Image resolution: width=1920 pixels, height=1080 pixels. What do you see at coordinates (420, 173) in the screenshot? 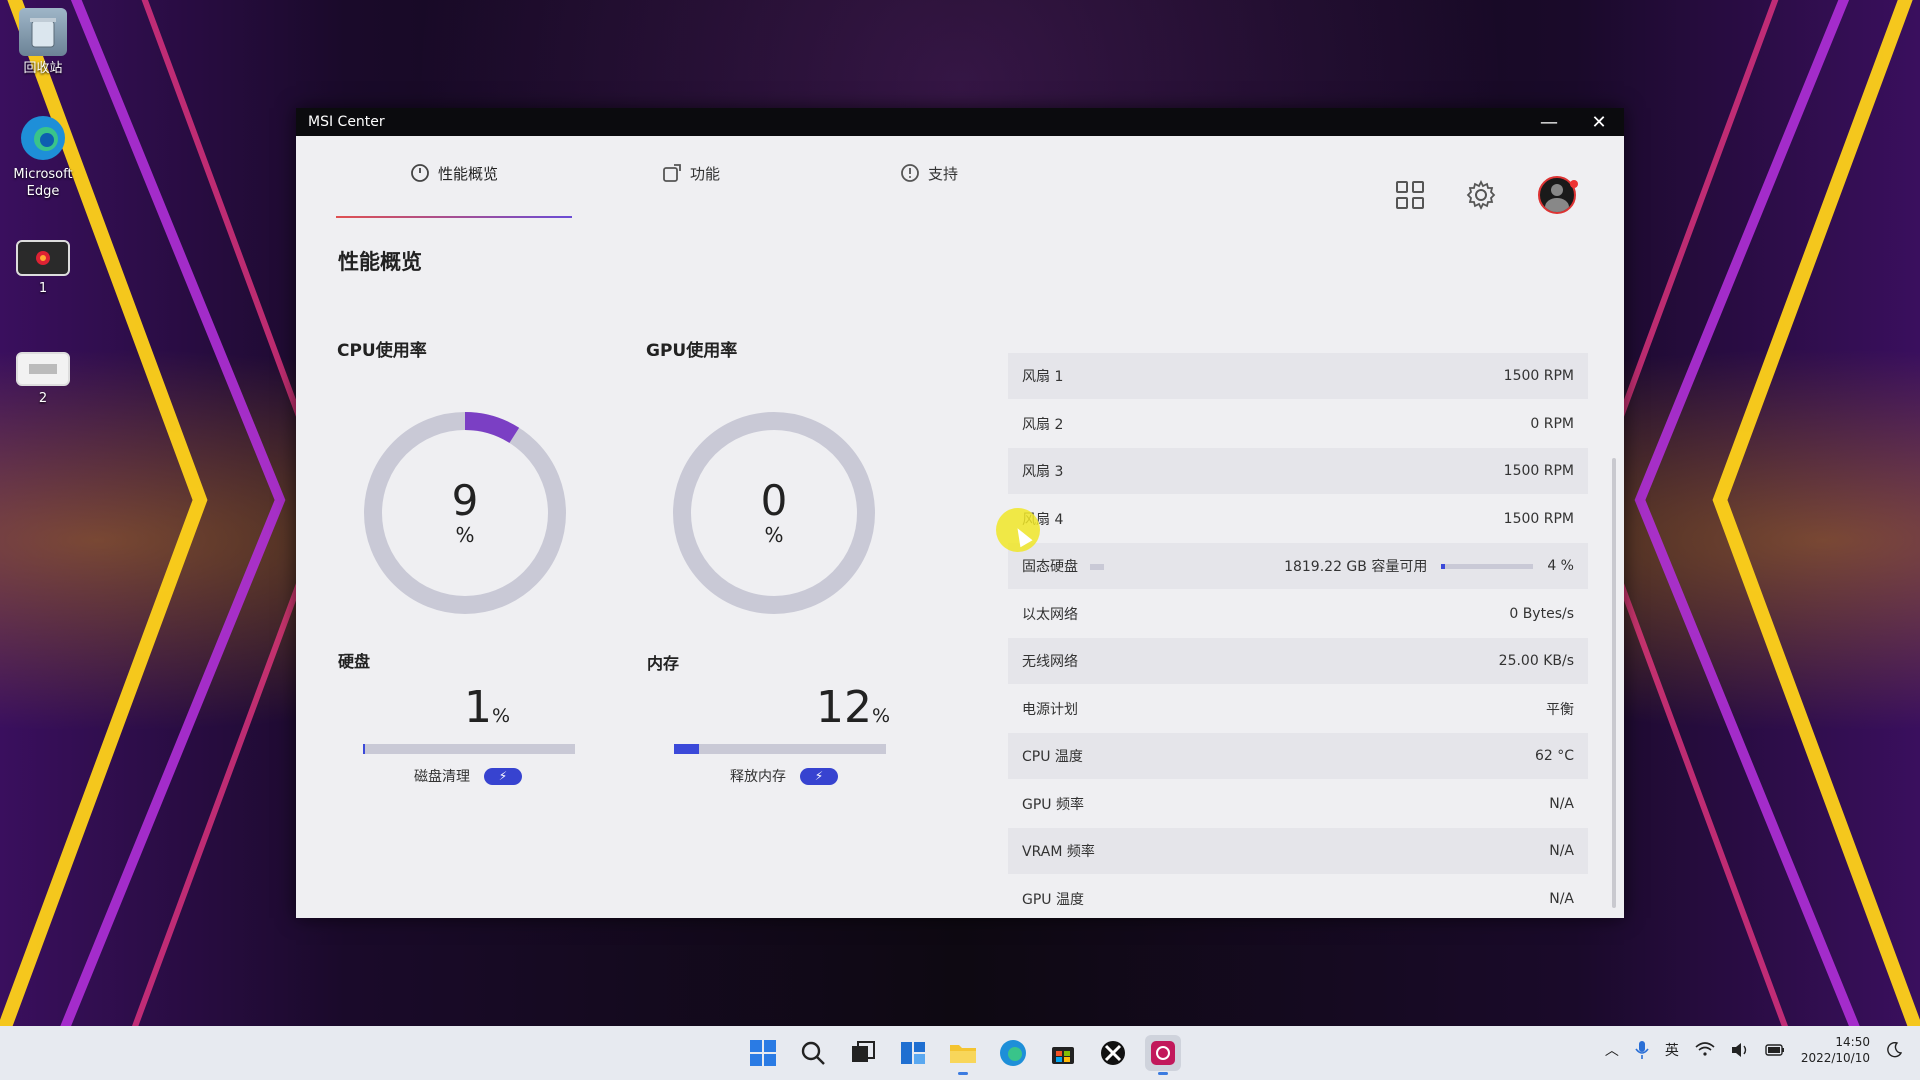
I see `performance-icon` at bounding box center [420, 173].